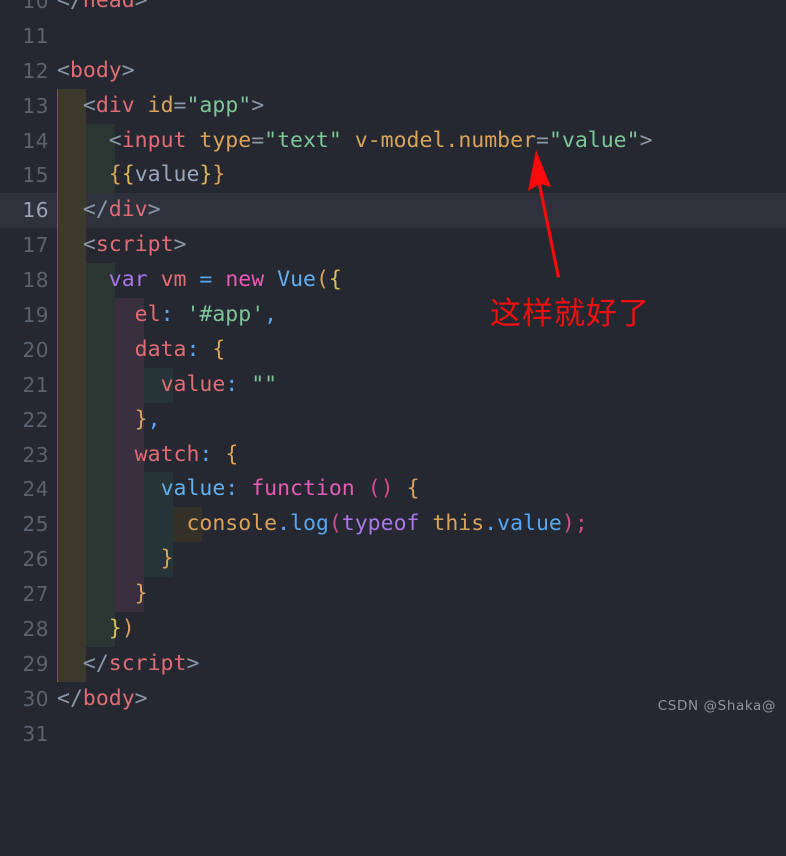 The image size is (786, 856). What do you see at coordinates (35, 559) in the screenshot?
I see `line-number: 26` at bounding box center [35, 559].